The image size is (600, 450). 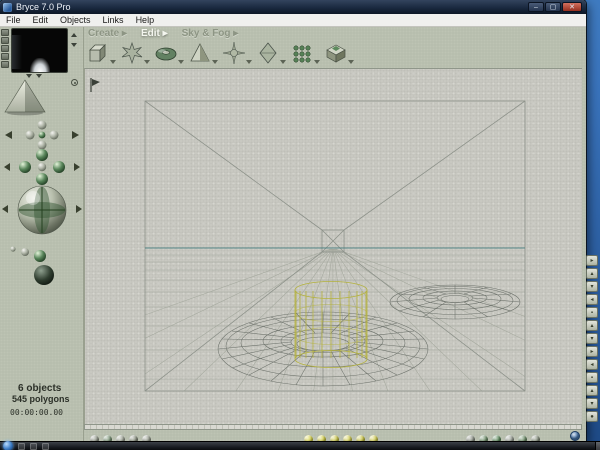 I want to click on sel-tool-8: ▸, so click(x=592, y=351).